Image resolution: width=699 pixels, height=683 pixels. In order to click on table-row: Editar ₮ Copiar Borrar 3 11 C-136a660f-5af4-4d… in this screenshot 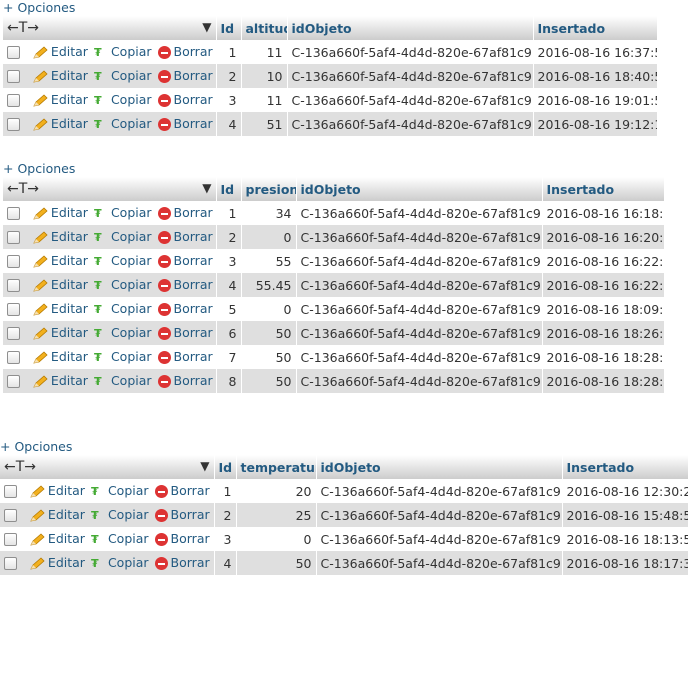, I will do `click(330, 100)`.